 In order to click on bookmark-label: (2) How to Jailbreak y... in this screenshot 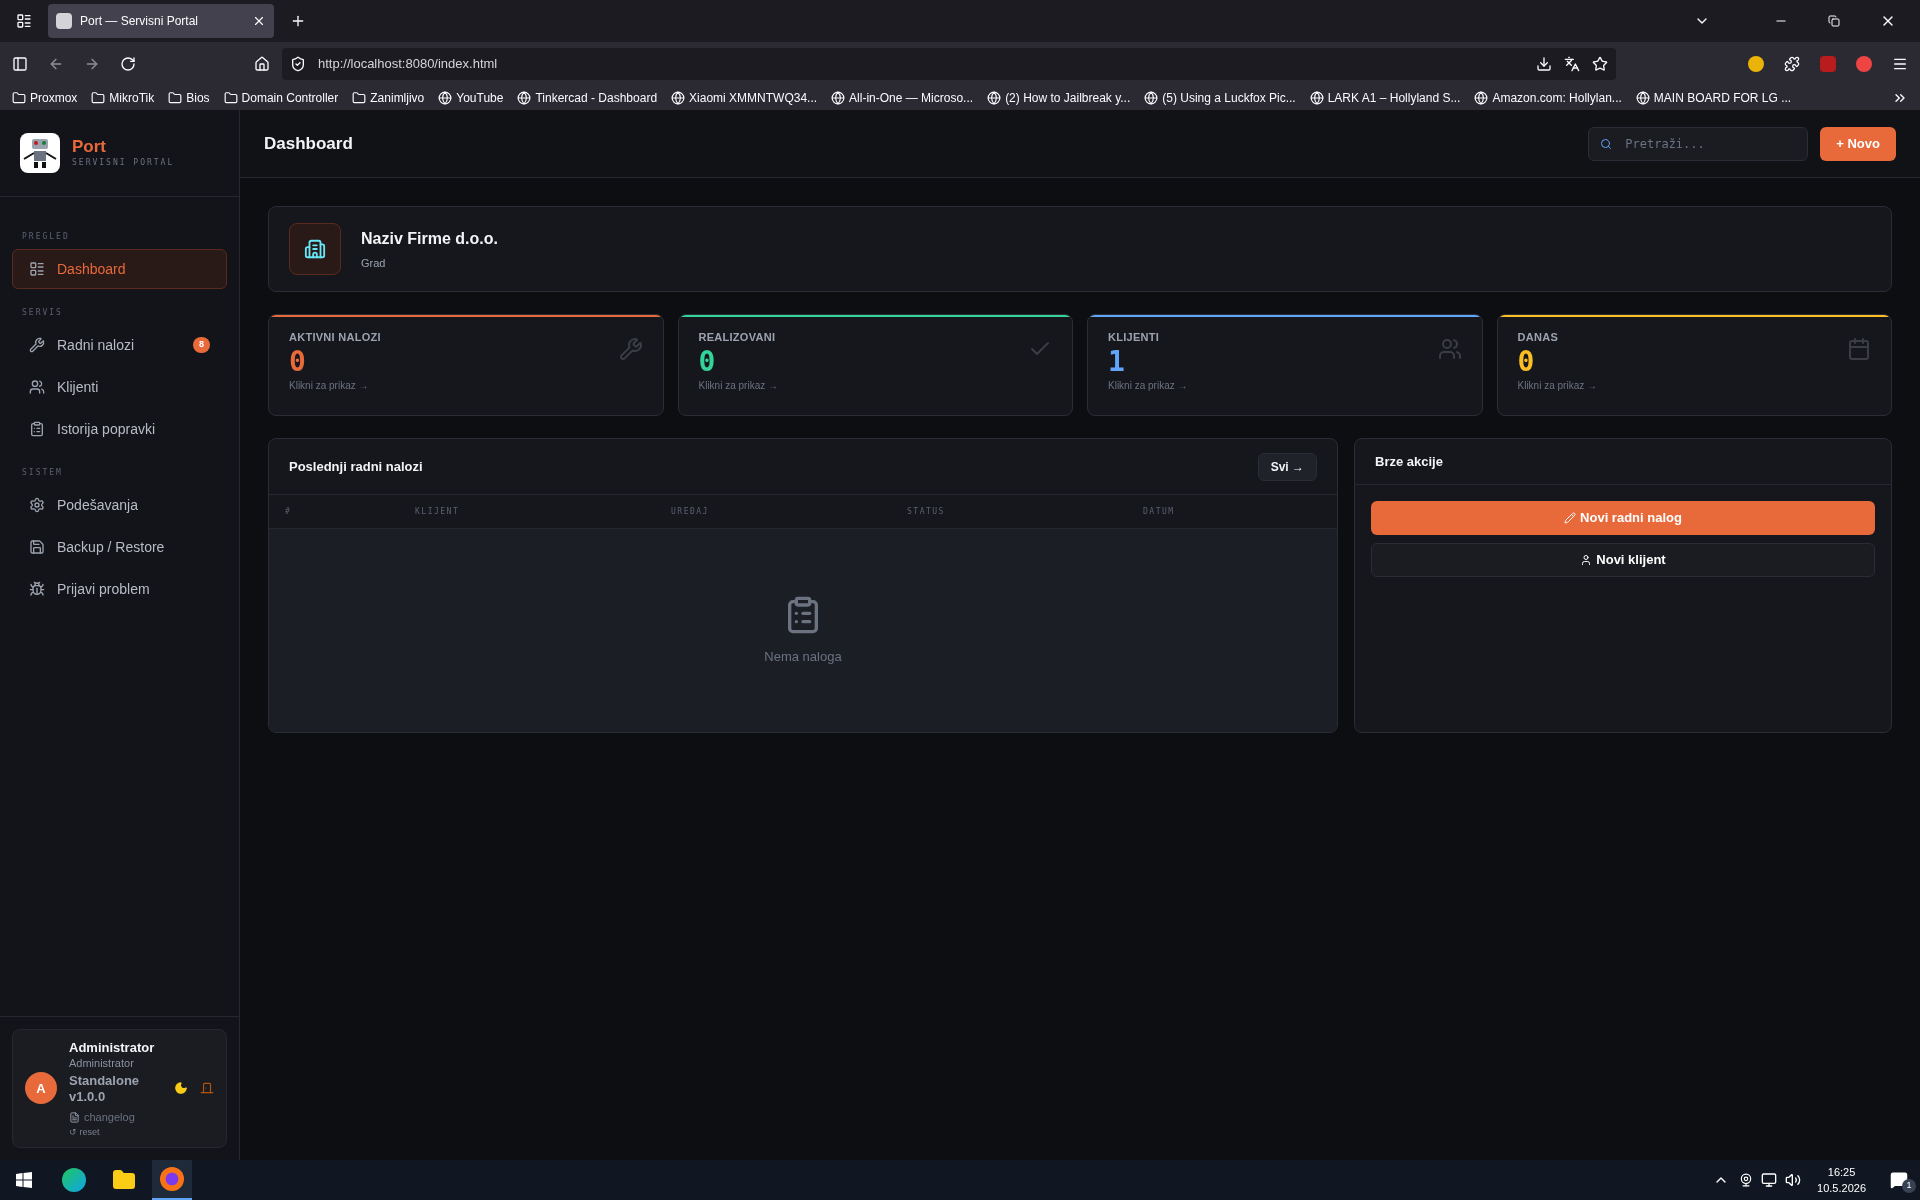, I will do `click(1068, 98)`.